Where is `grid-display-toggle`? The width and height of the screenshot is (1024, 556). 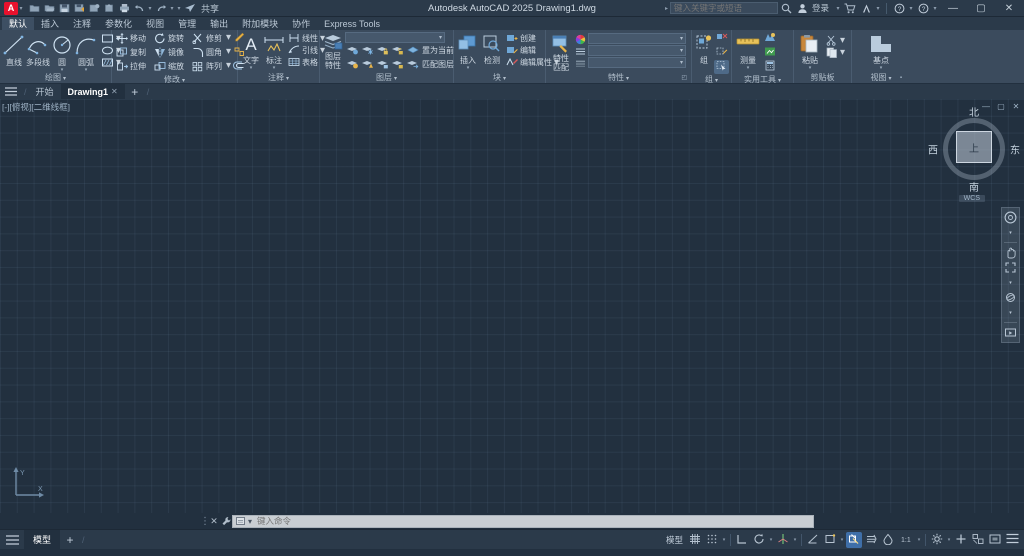 grid-display-toggle is located at coordinates (695, 540).